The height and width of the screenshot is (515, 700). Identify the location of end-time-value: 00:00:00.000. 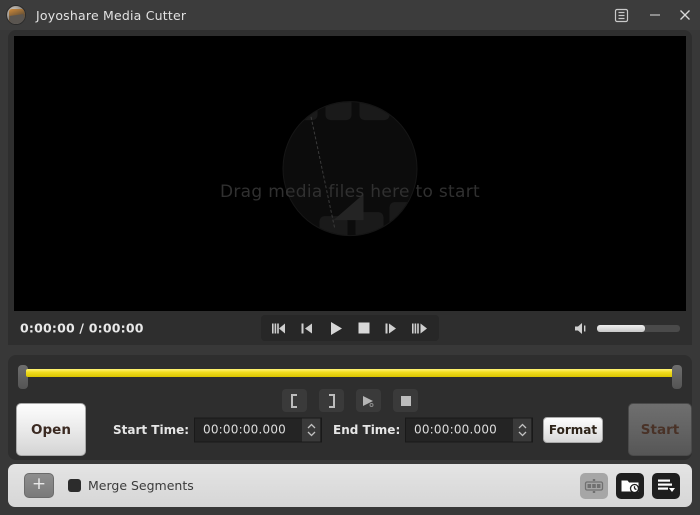
(456, 429).